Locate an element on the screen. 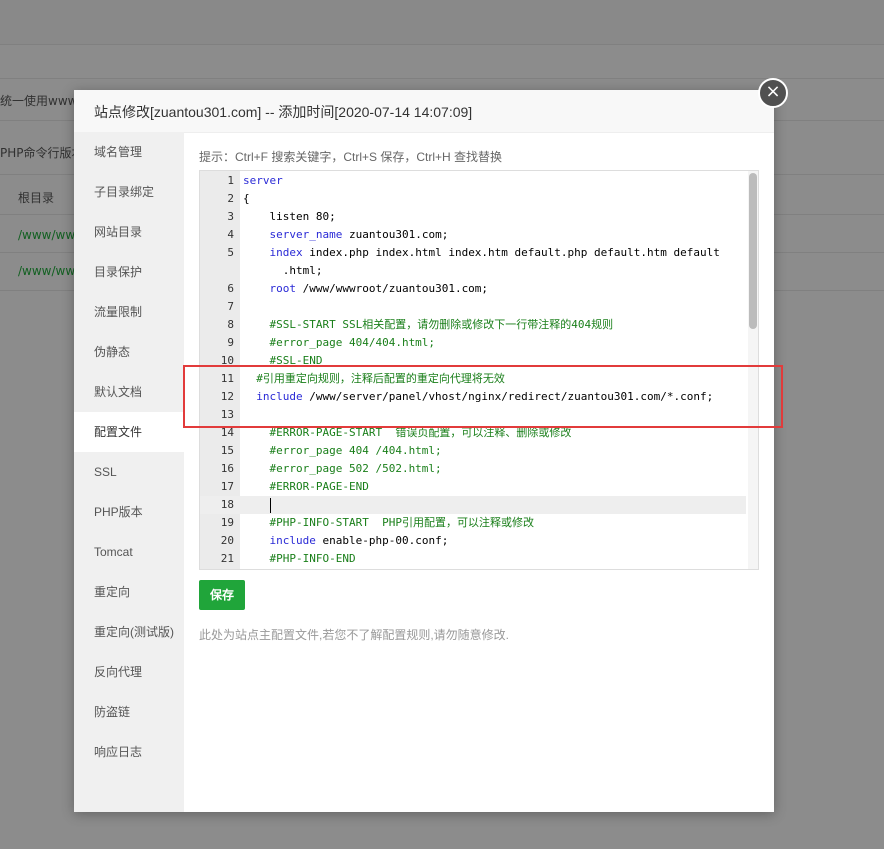 The image size is (884, 849). code-keyword: index is located at coordinates (286, 252).